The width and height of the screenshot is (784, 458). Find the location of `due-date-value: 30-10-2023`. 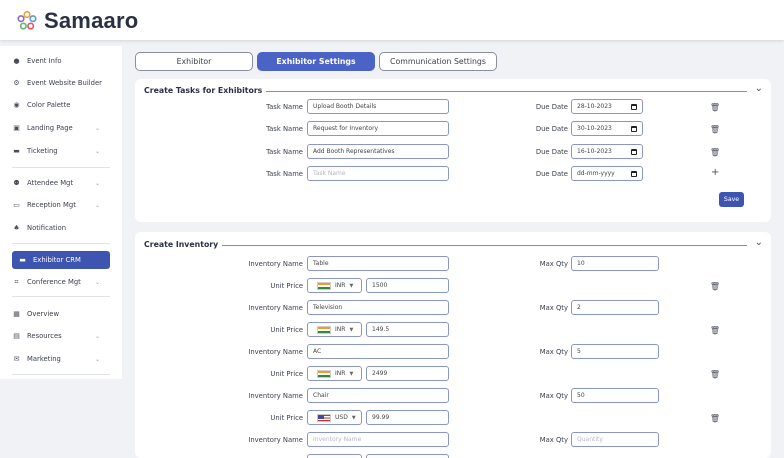

due-date-value: 30-10-2023 is located at coordinates (594, 128).